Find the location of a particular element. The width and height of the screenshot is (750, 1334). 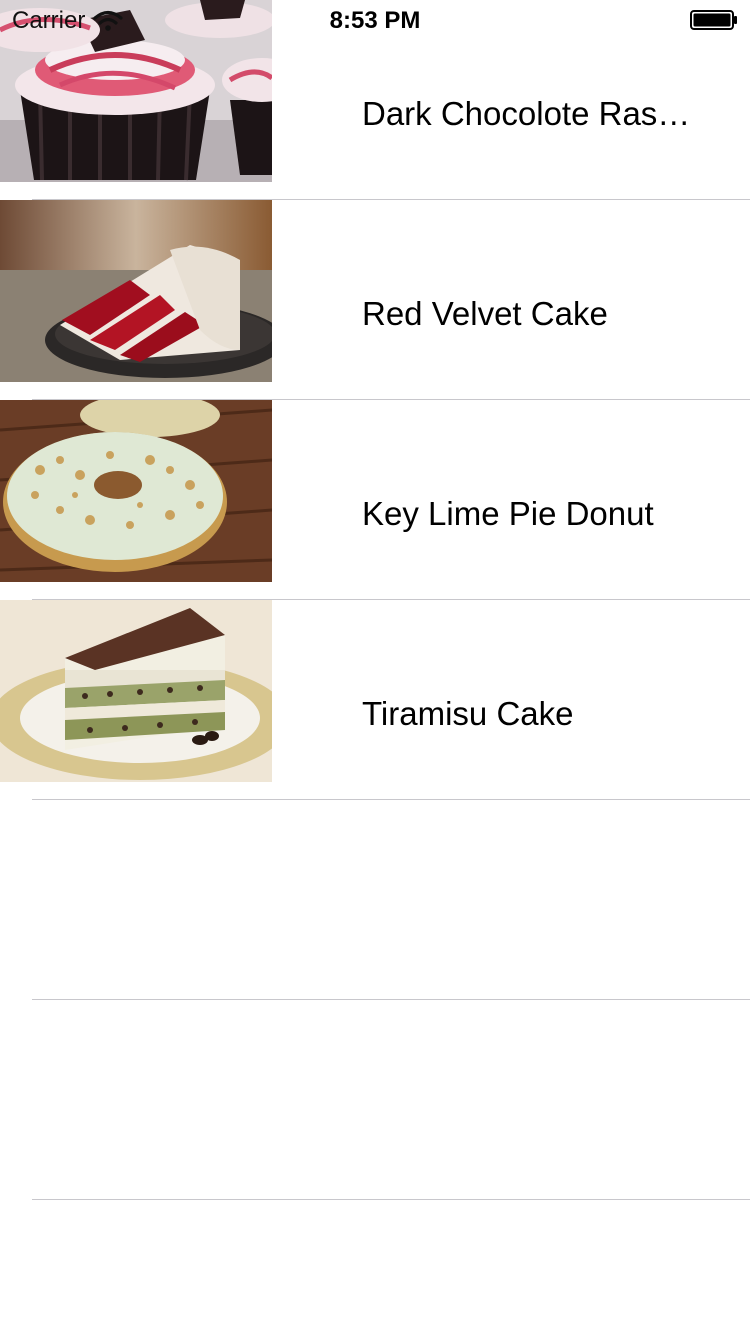

list-item: Red Velvet Cake is located at coordinates (375, 300).